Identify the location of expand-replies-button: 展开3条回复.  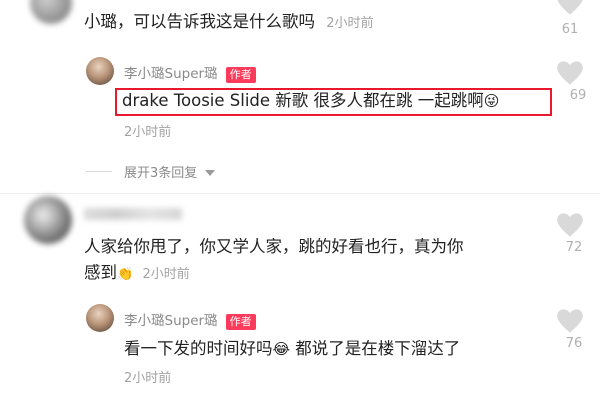
(170, 171).